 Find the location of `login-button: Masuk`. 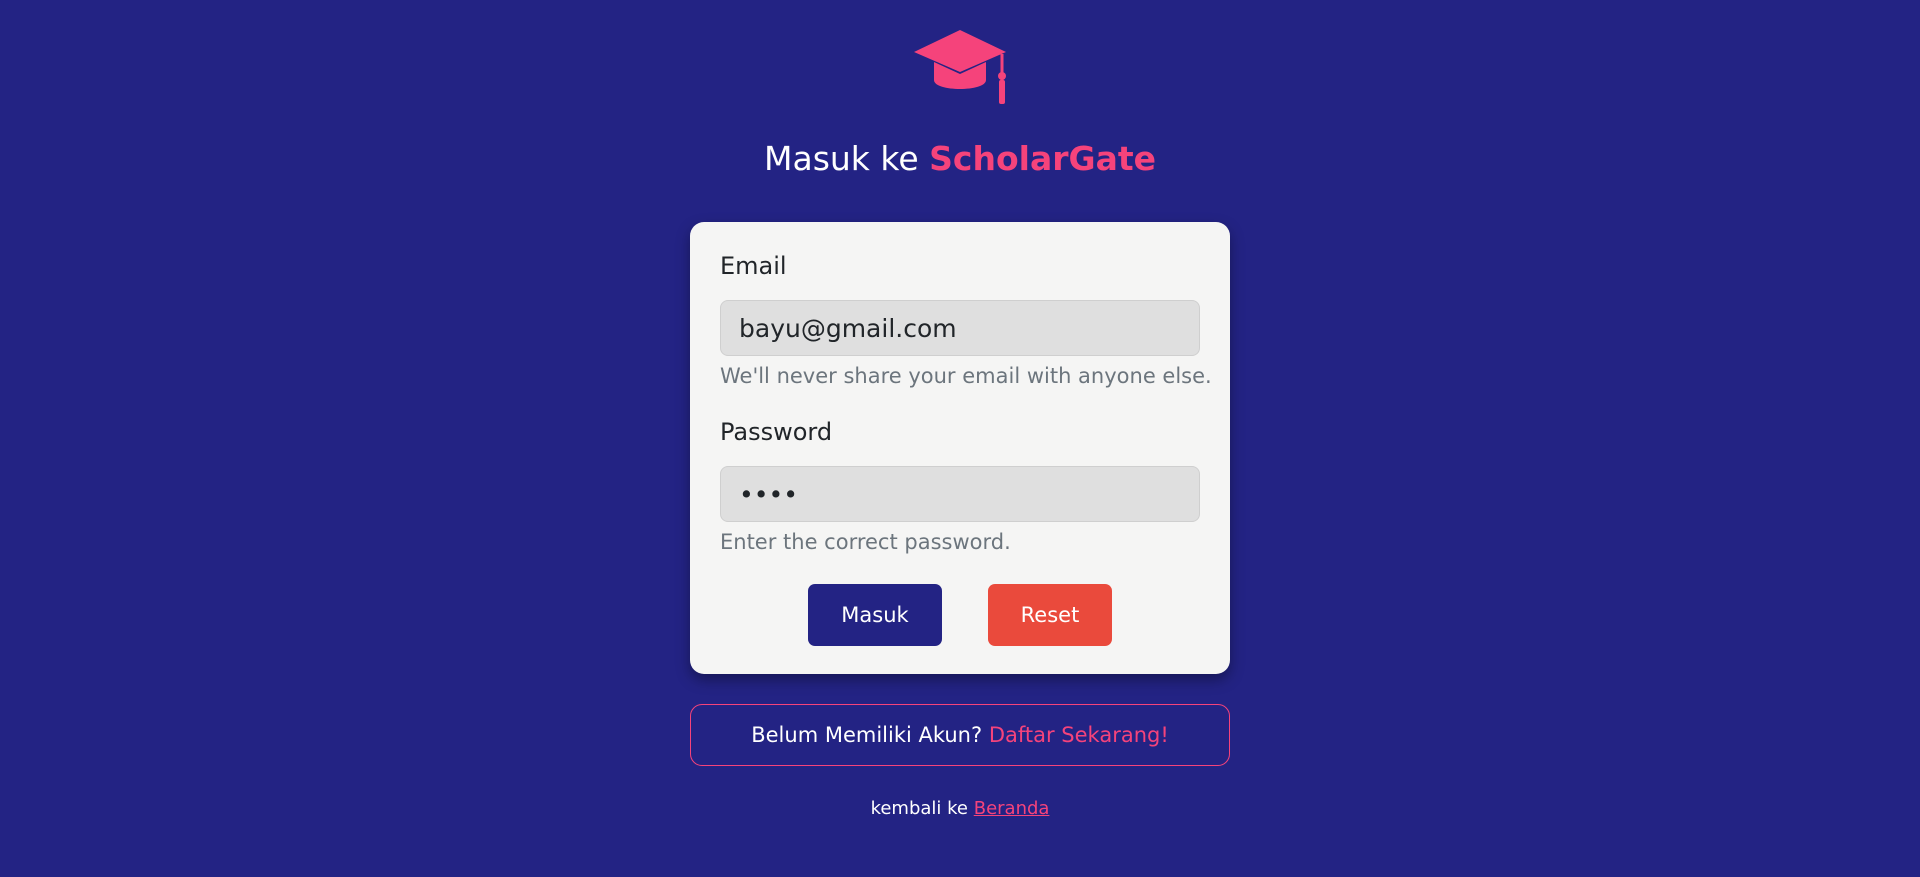

login-button: Masuk is located at coordinates (875, 615).